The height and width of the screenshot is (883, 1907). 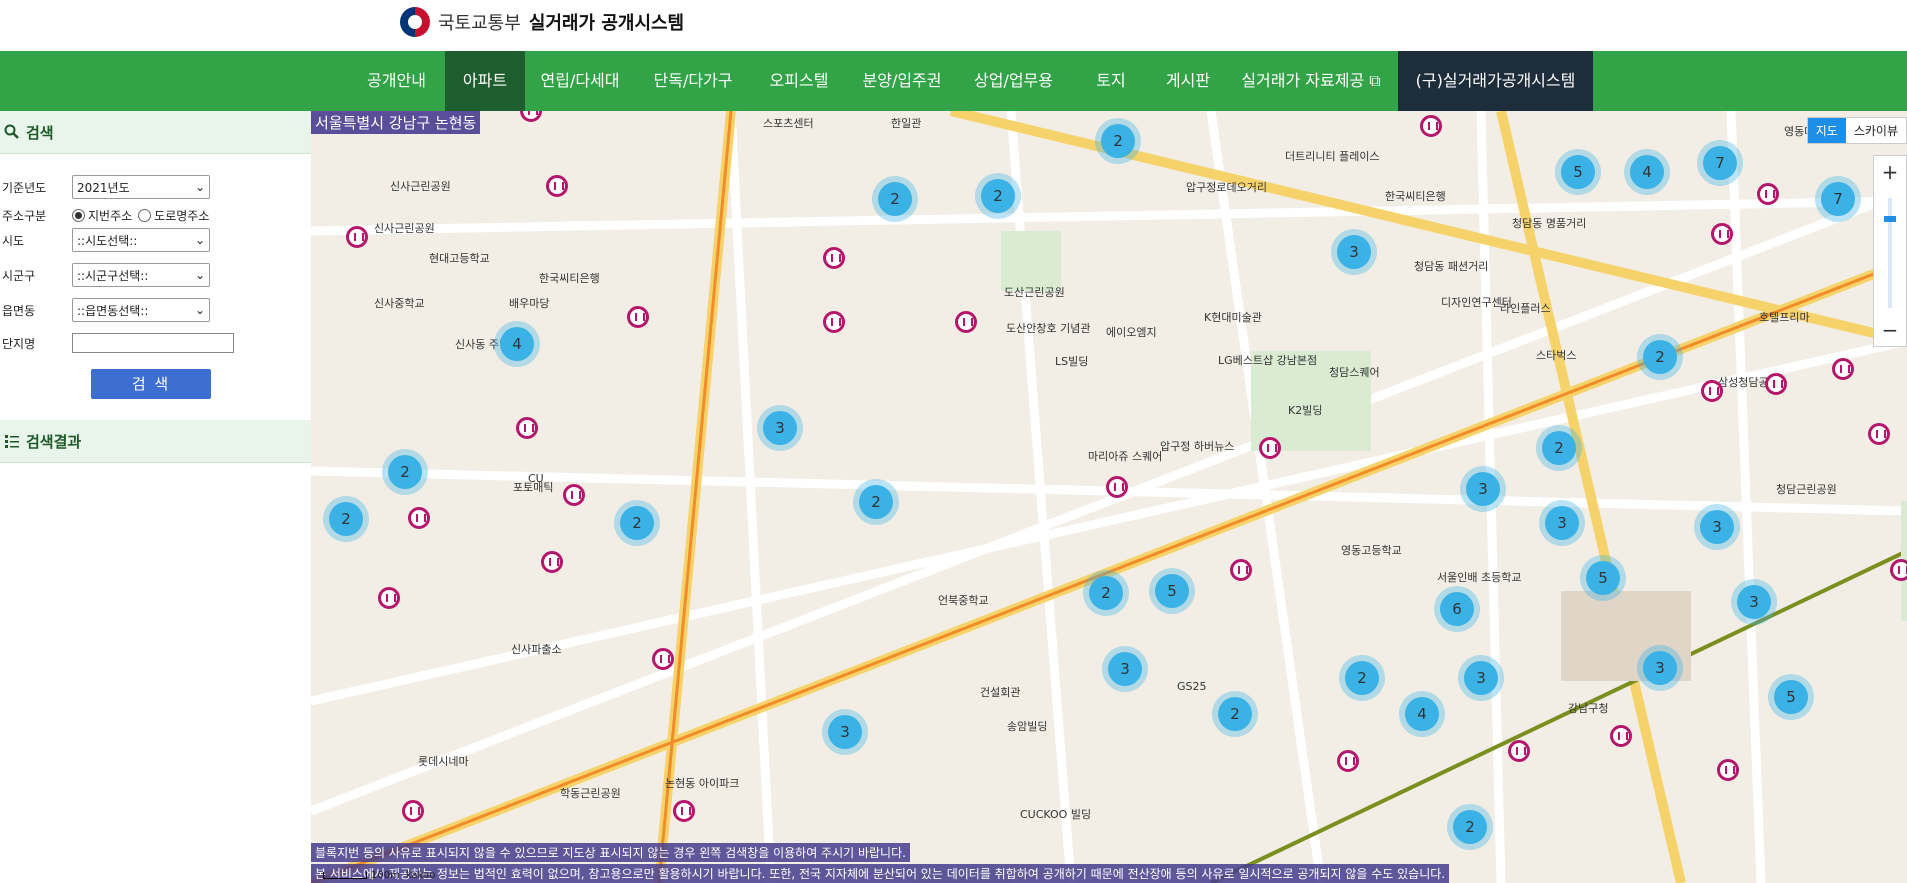 What do you see at coordinates (1072, 361) in the screenshot?
I see `map-place-label: LS빌딩` at bounding box center [1072, 361].